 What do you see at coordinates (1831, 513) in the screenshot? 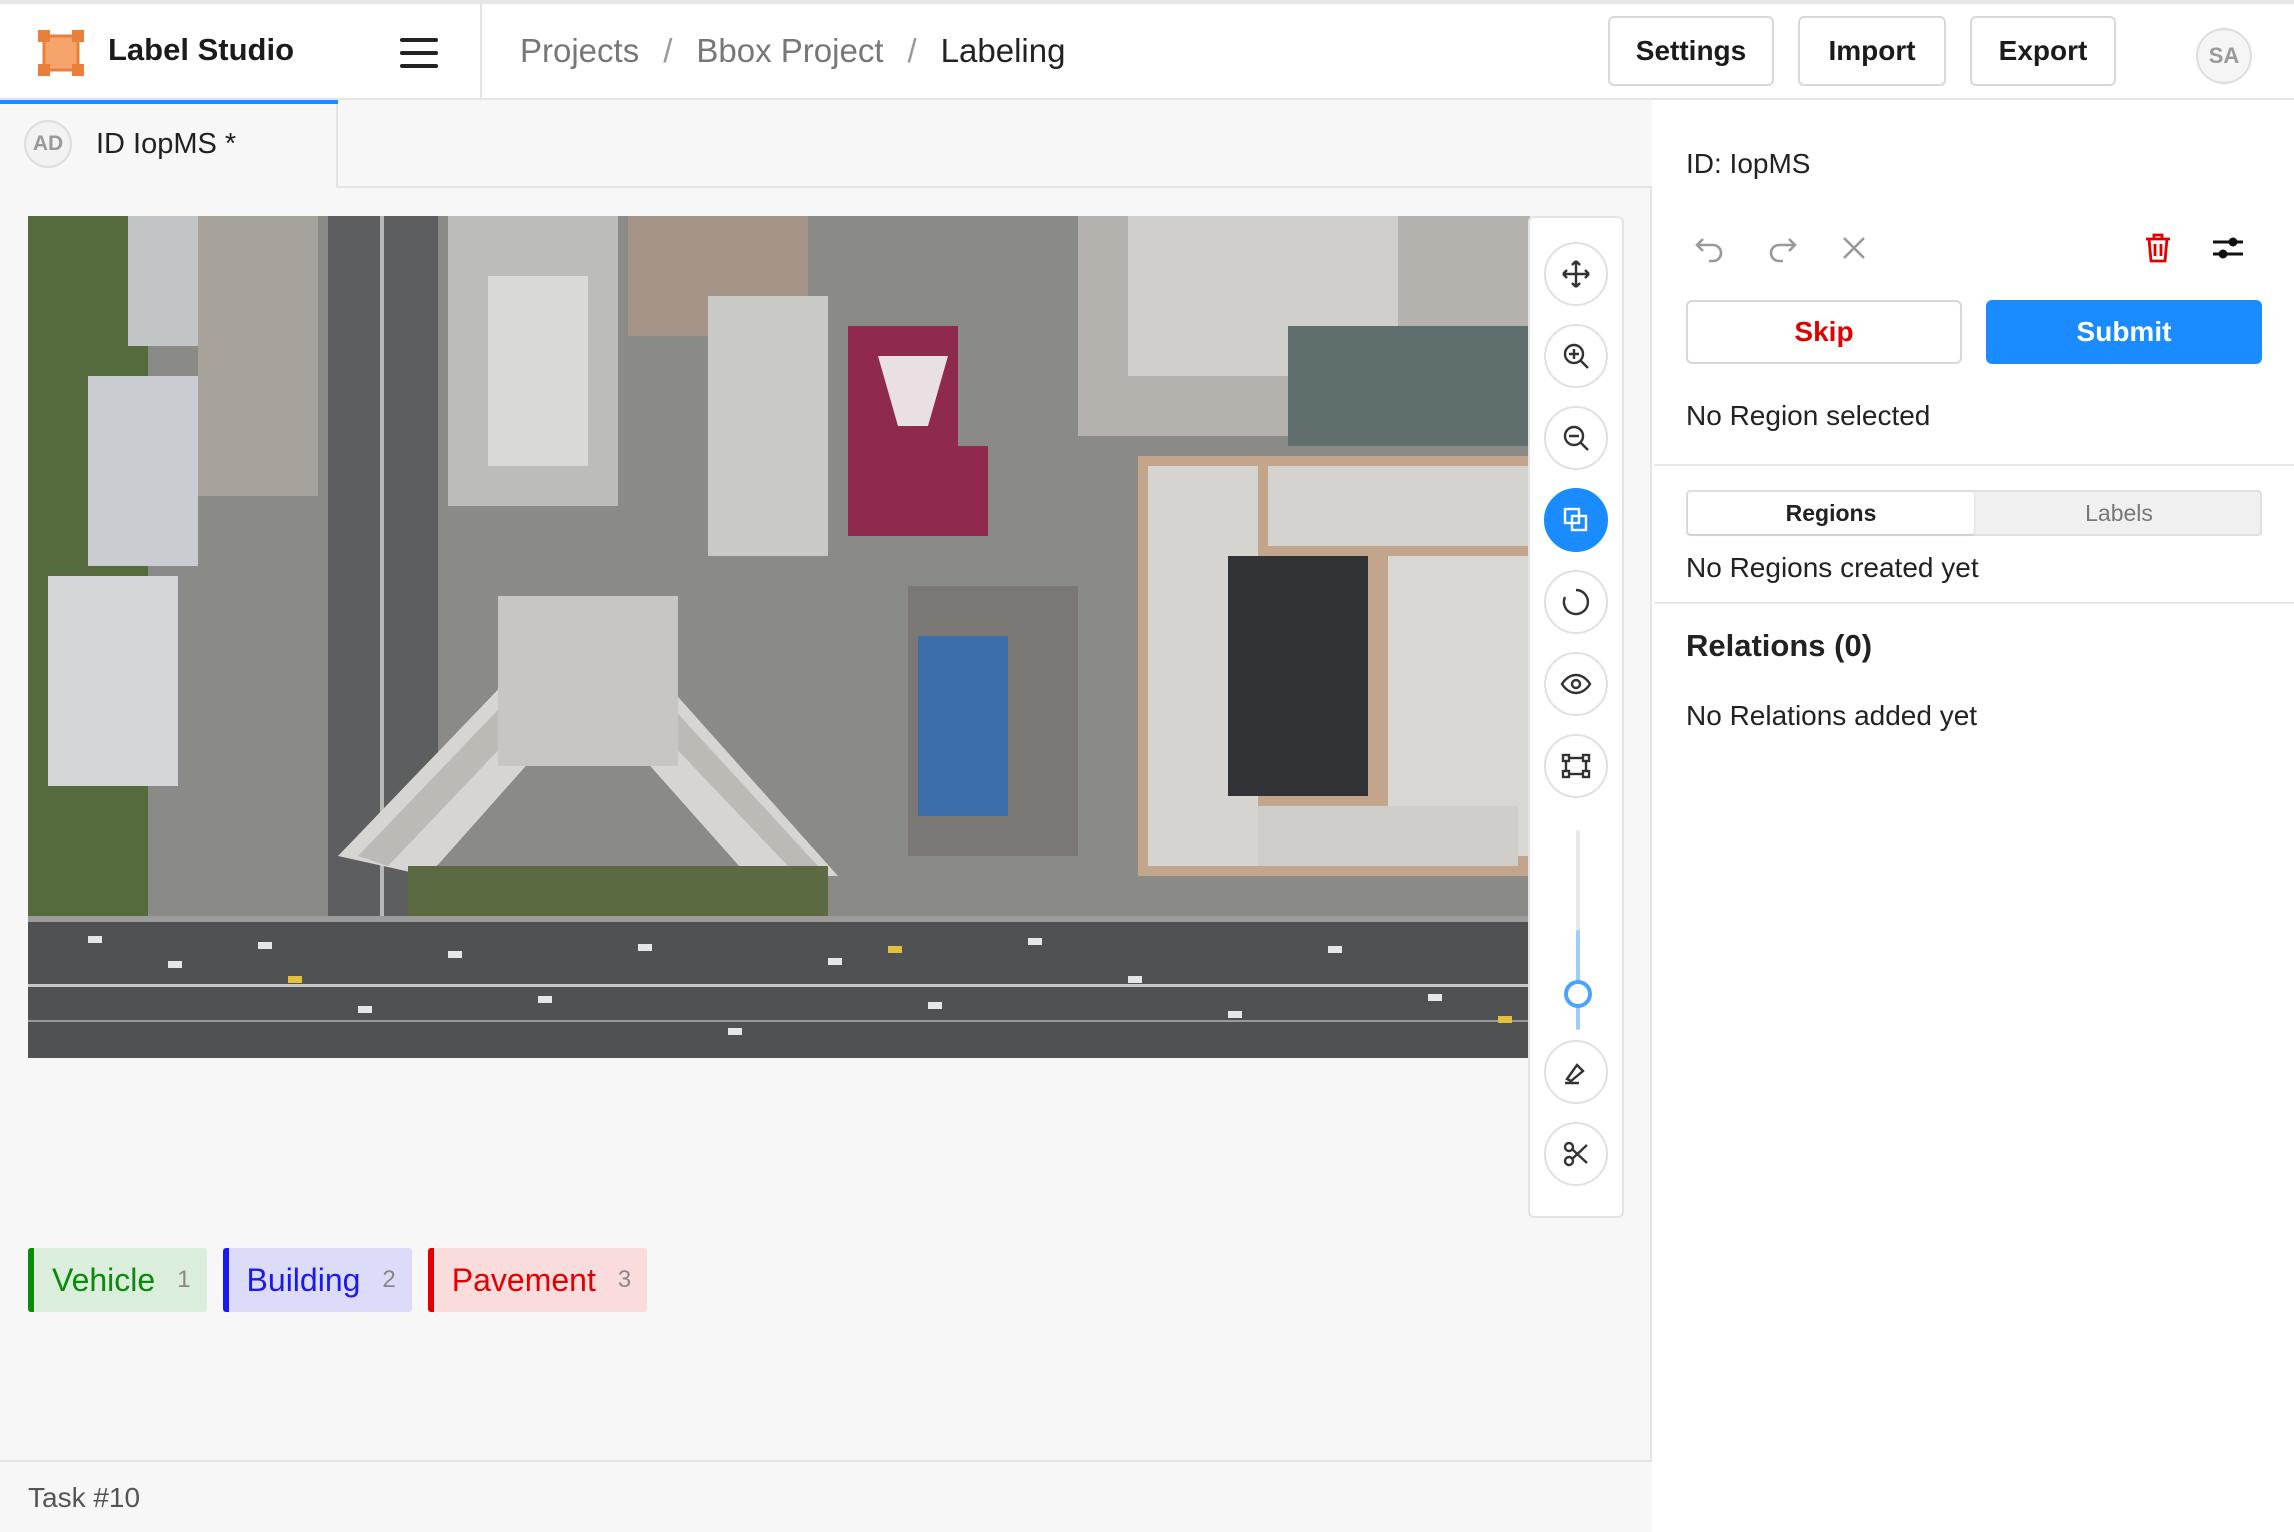
I see `tab-regions: Regions` at bounding box center [1831, 513].